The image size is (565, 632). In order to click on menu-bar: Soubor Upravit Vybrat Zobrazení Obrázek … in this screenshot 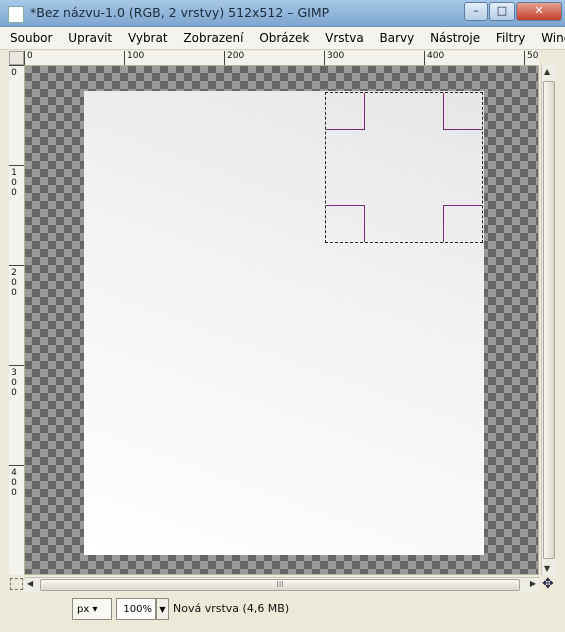, I will do `click(282, 38)`.